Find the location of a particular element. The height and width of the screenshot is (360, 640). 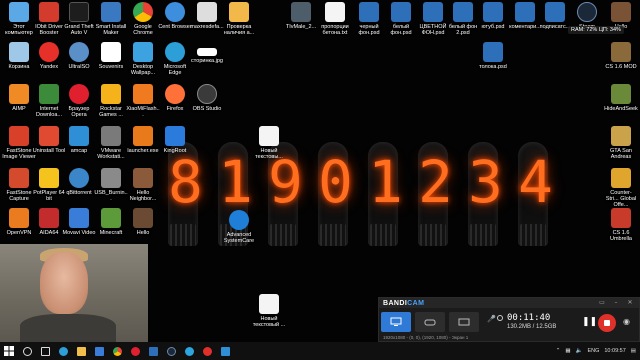

taskbar-store is located at coordinates (99, 351).